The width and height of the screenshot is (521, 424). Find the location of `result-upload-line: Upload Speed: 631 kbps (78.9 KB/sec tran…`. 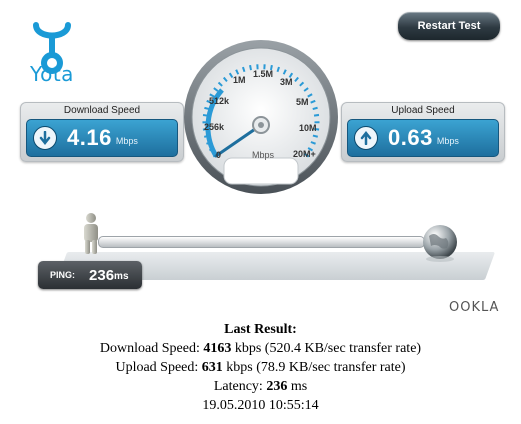

result-upload-line: Upload Speed: 631 kbps (78.9 KB/sec tran… is located at coordinates (260, 367).